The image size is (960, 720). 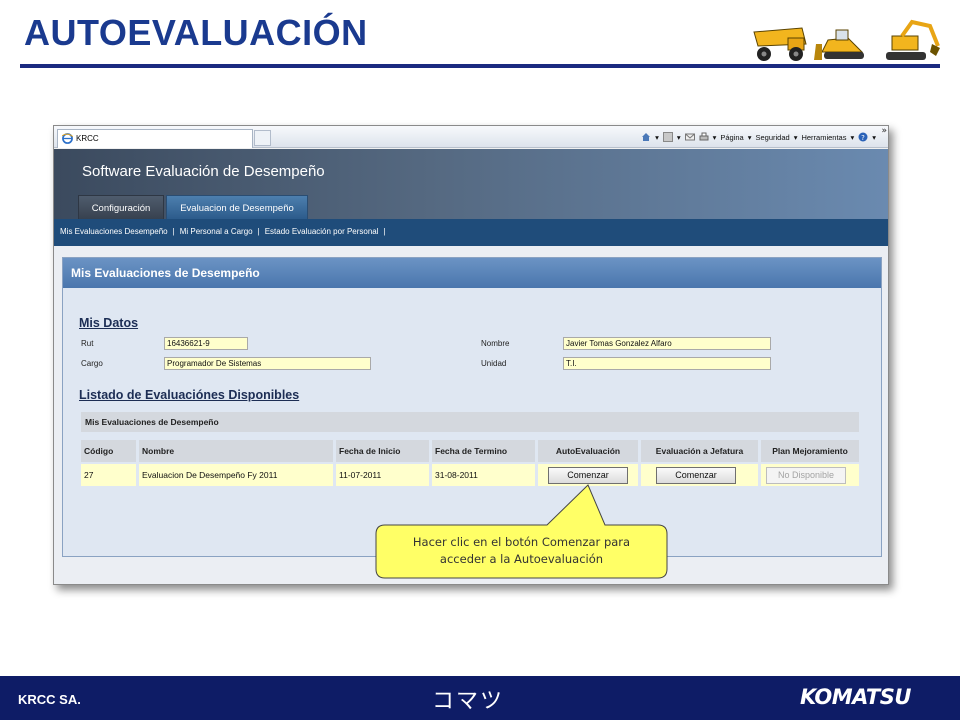 I want to click on rut-field: 16436621-9, so click(x=206, y=343).